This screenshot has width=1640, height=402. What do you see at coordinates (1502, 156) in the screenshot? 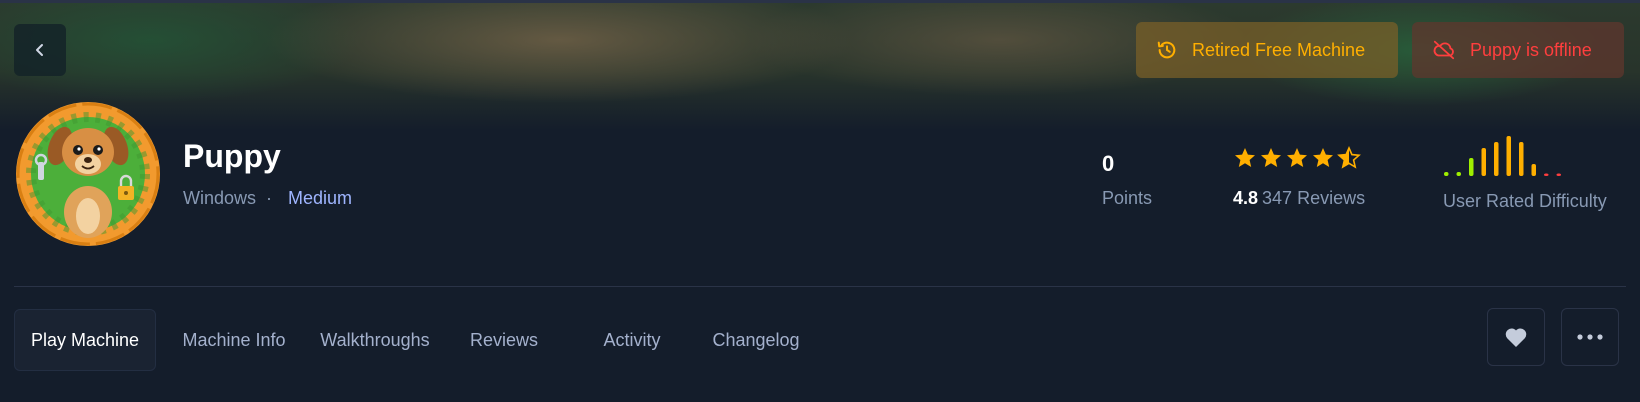
I see `difficulty-chart` at bounding box center [1502, 156].